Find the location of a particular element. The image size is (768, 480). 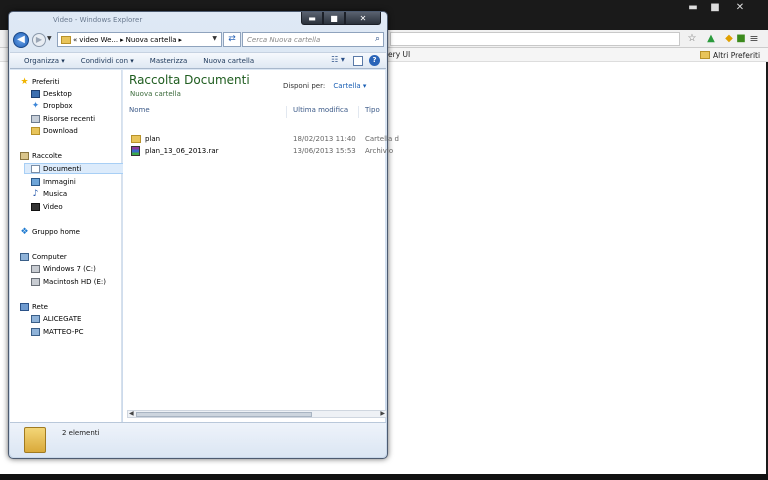

music-icon: ♪ is located at coordinates (35, 193).